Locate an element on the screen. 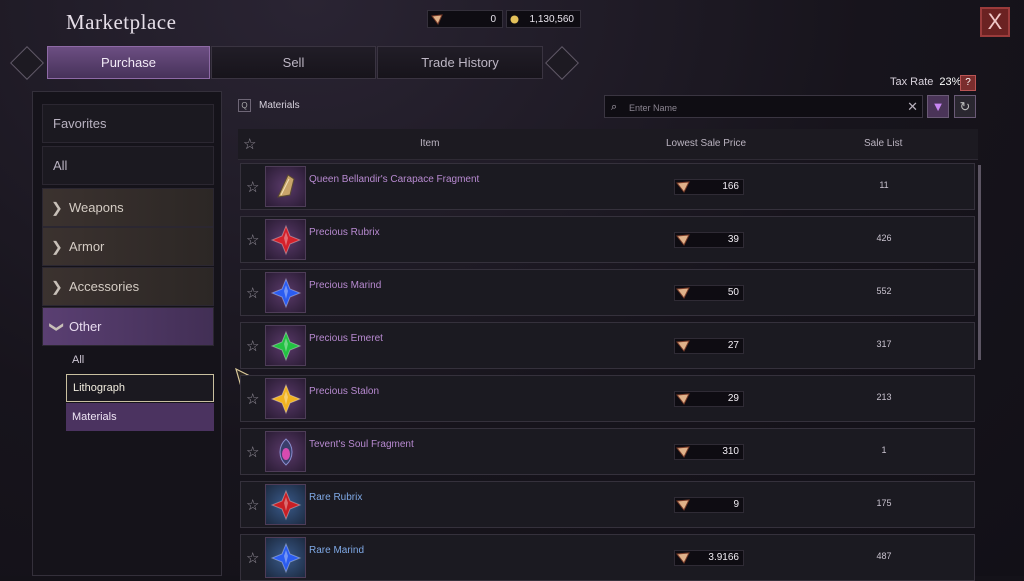 The width and height of the screenshot is (1024, 581). soul-fragment-icon is located at coordinates (285, 451).